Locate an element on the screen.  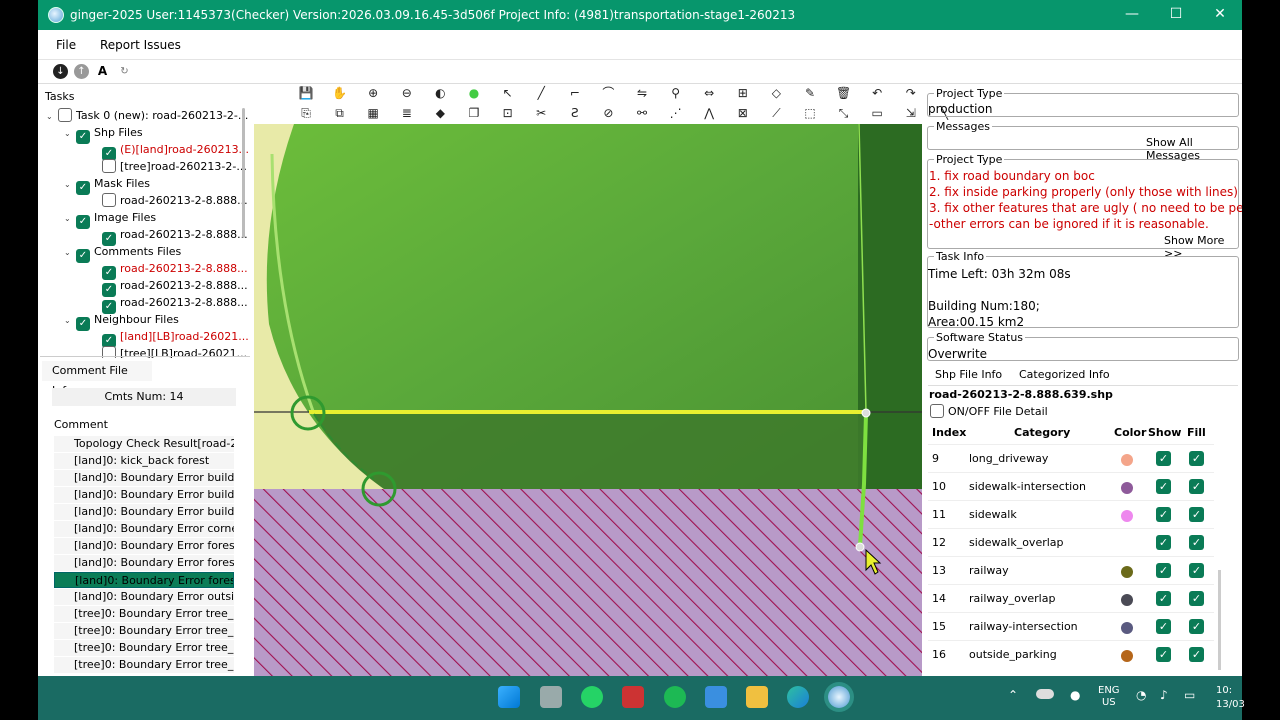
wifi-icon: ◔ is located at coordinates (1141, 695).